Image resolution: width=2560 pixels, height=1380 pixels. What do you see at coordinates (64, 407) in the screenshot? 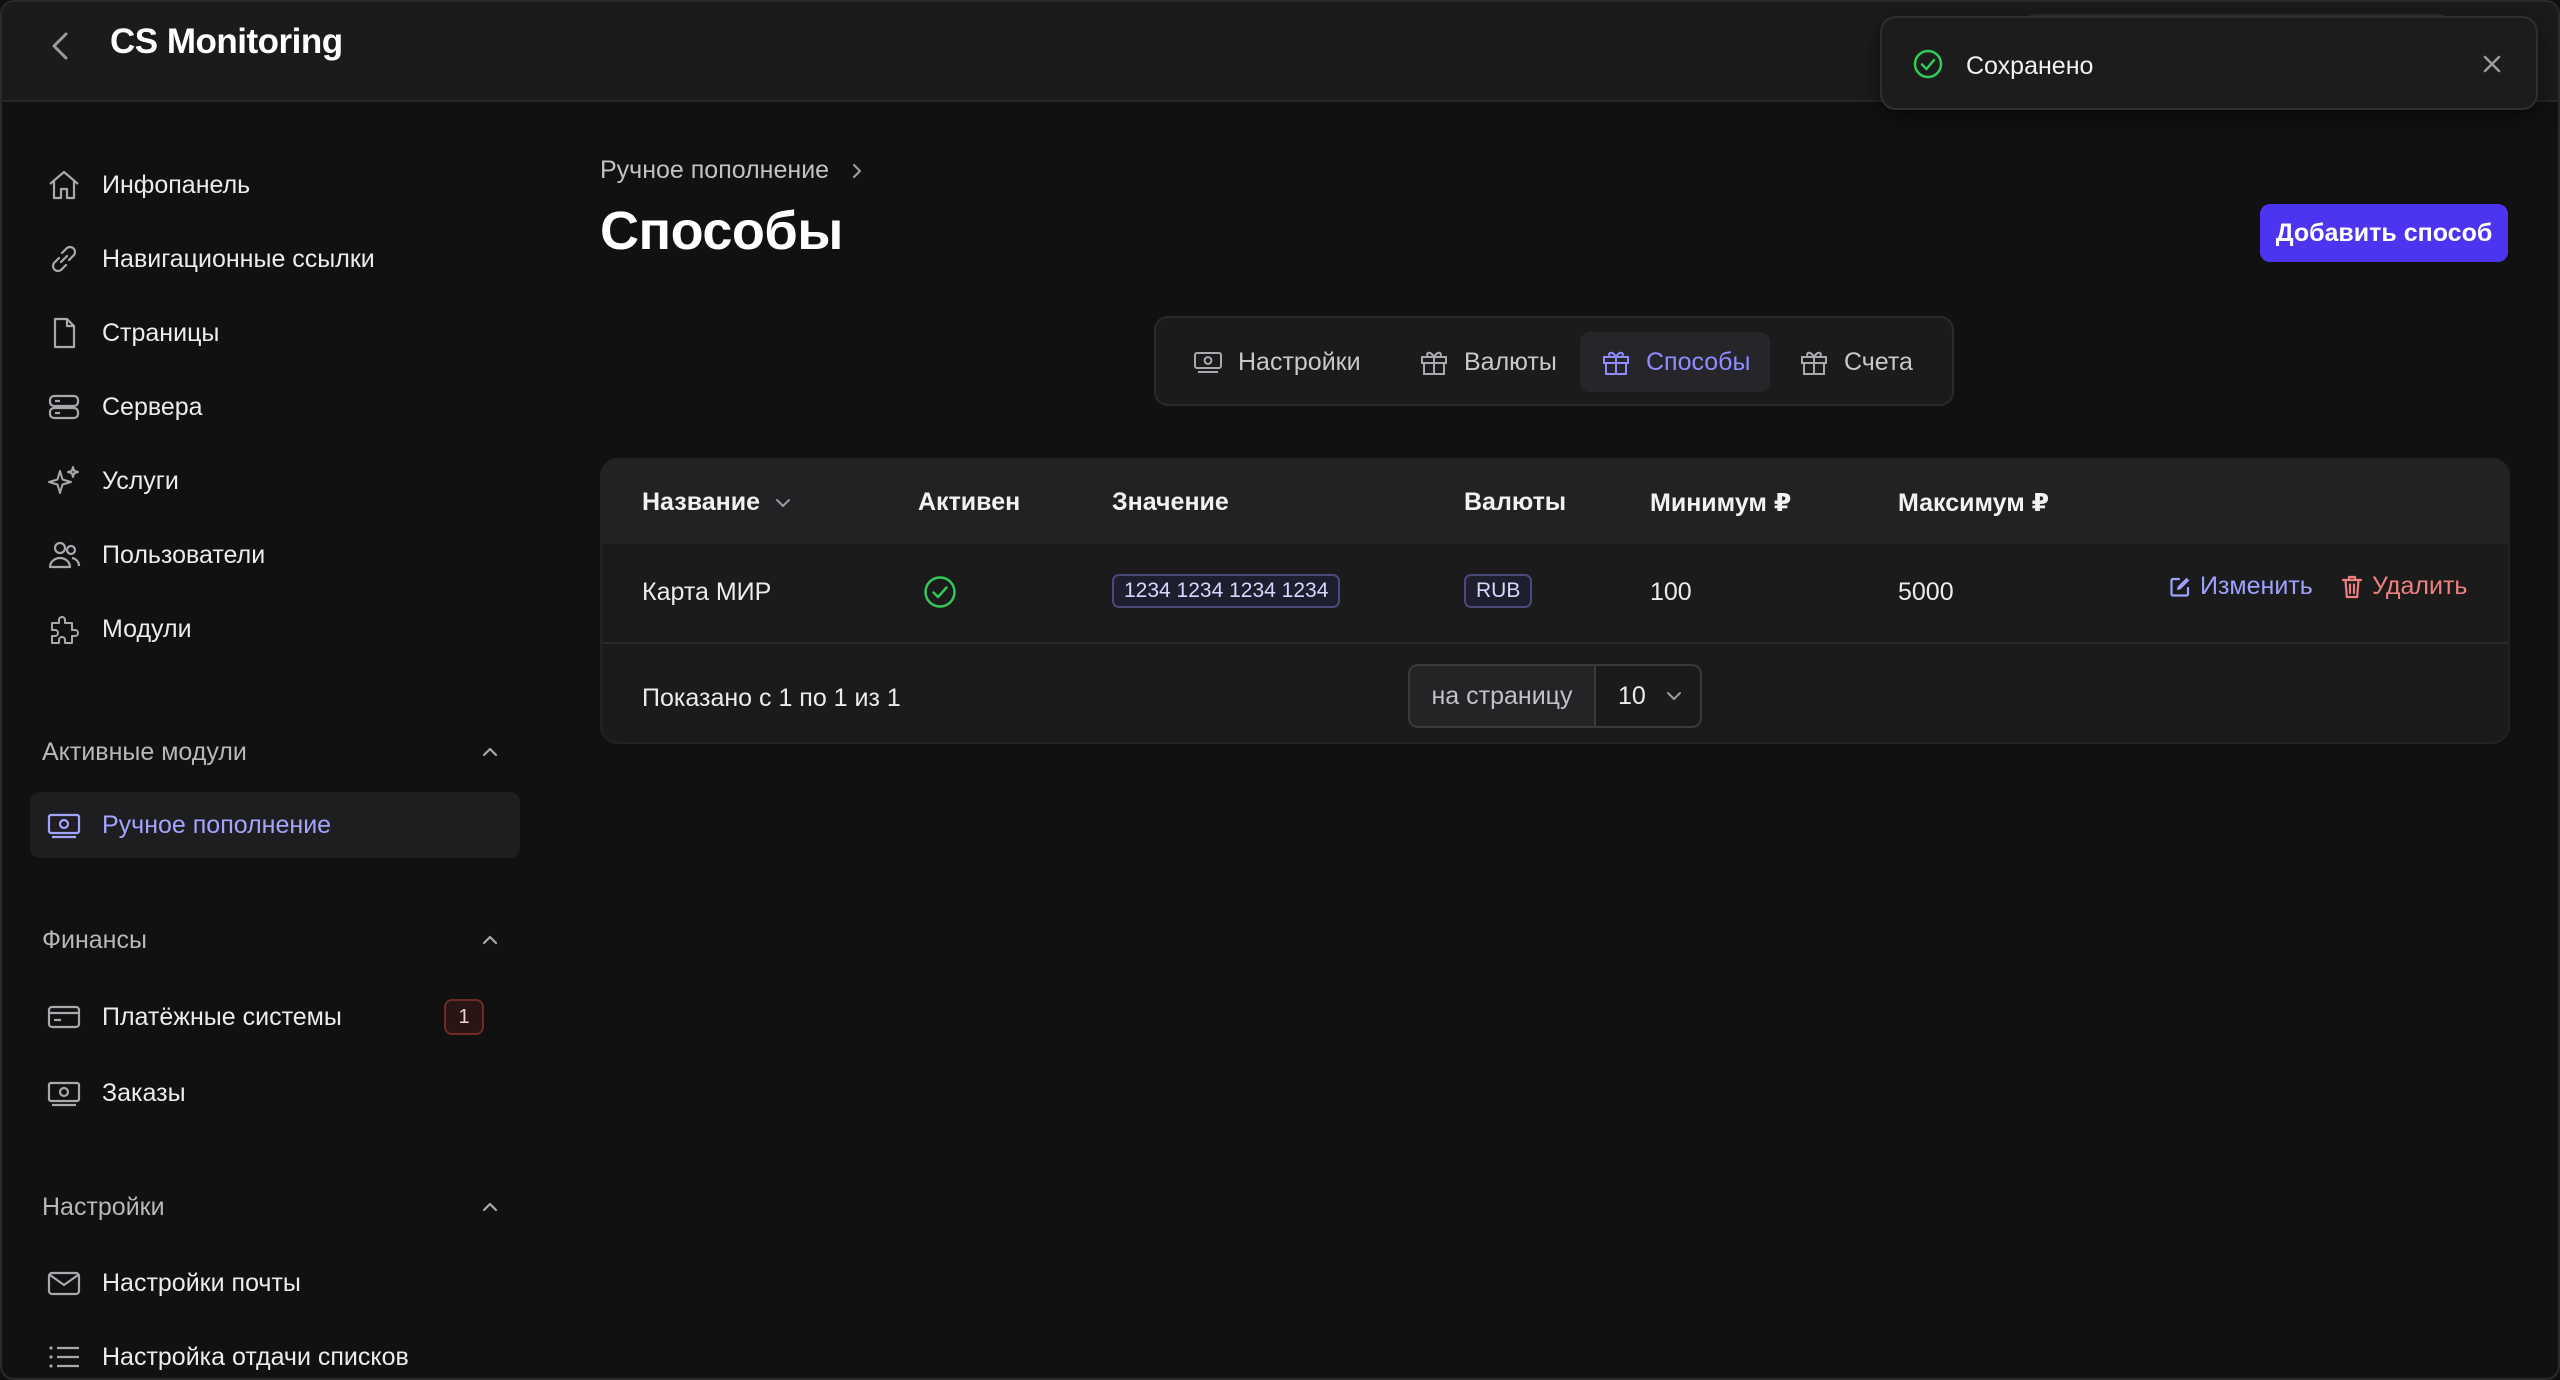
I see `server-icon` at bounding box center [64, 407].